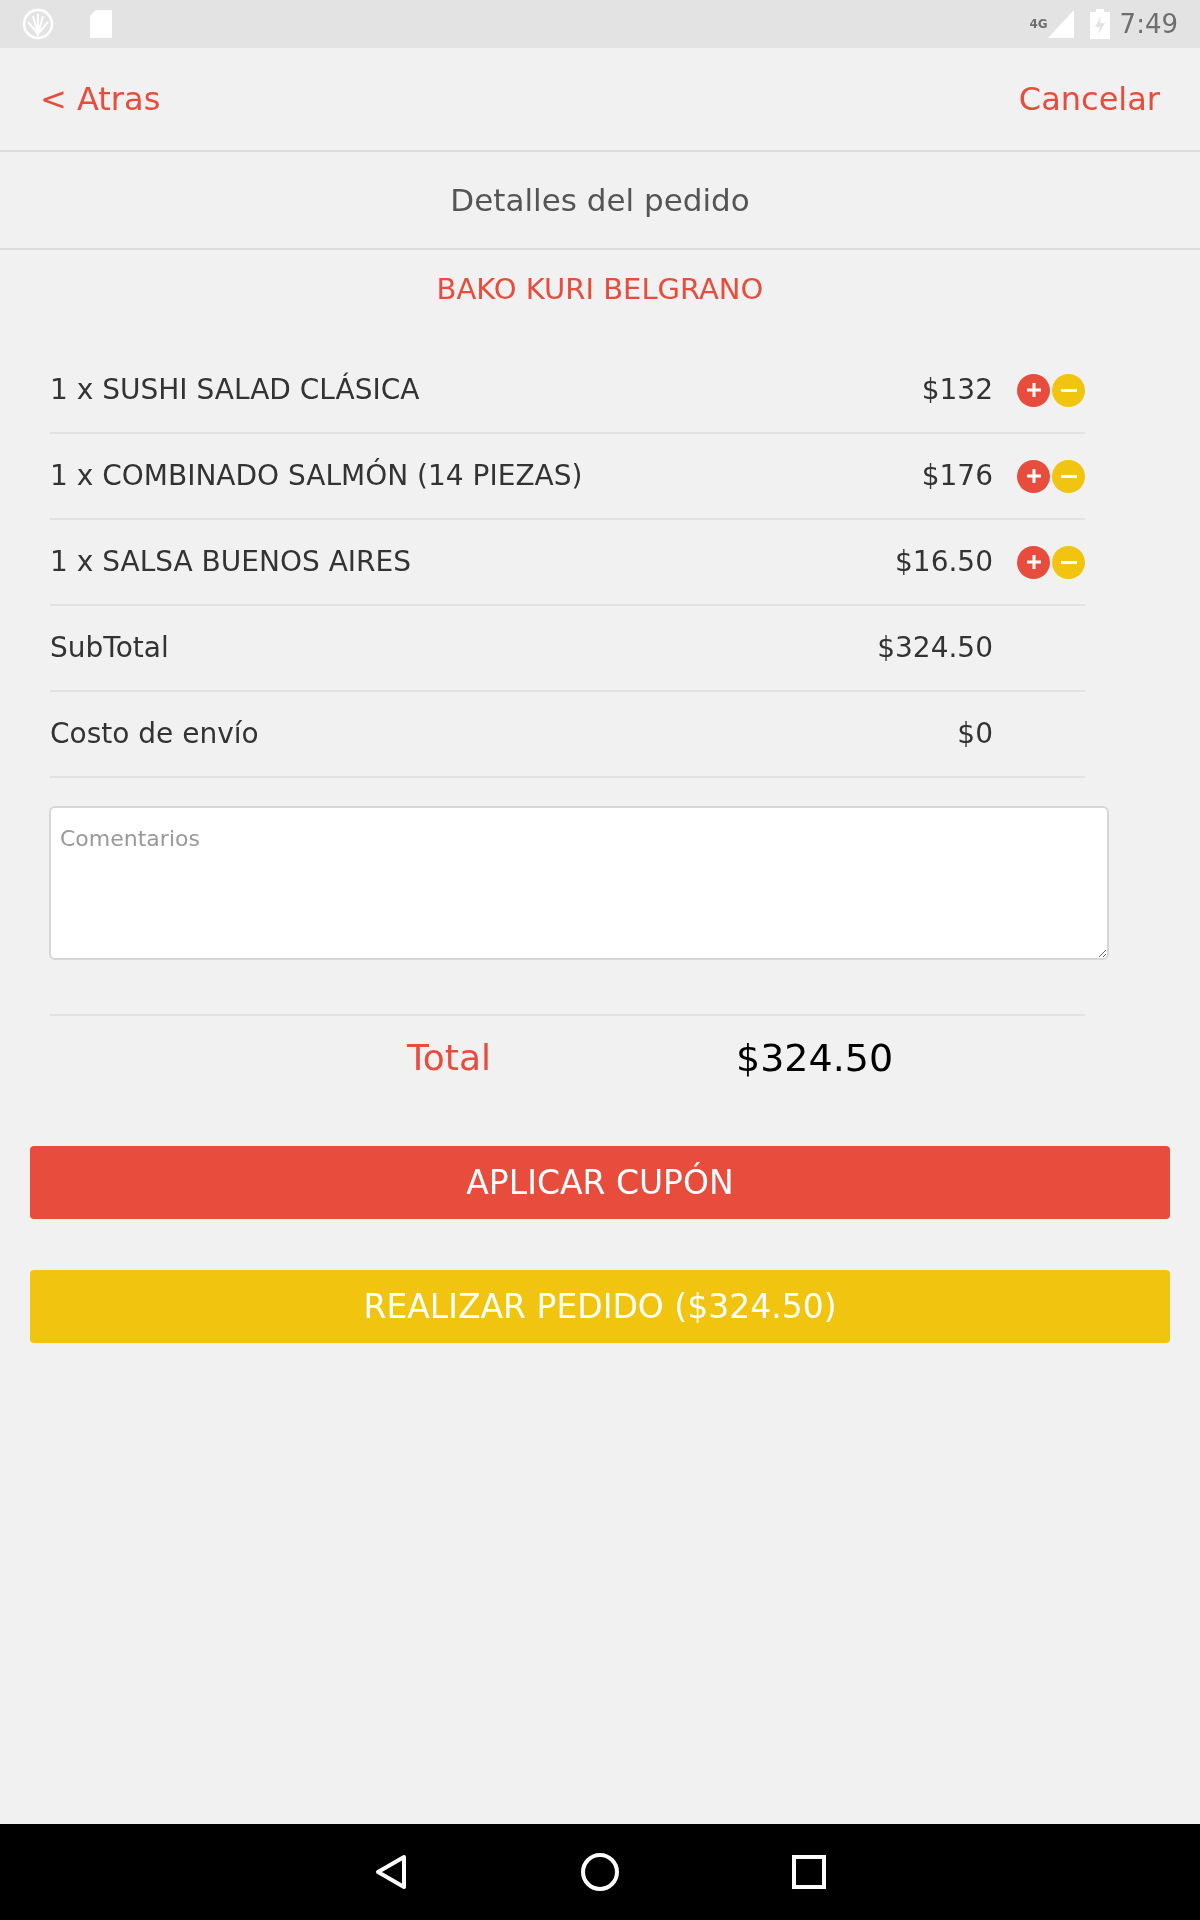 The width and height of the screenshot is (1200, 1920). Describe the element at coordinates (815, 1058) in the screenshot. I see `total-value: $324.50` at that location.